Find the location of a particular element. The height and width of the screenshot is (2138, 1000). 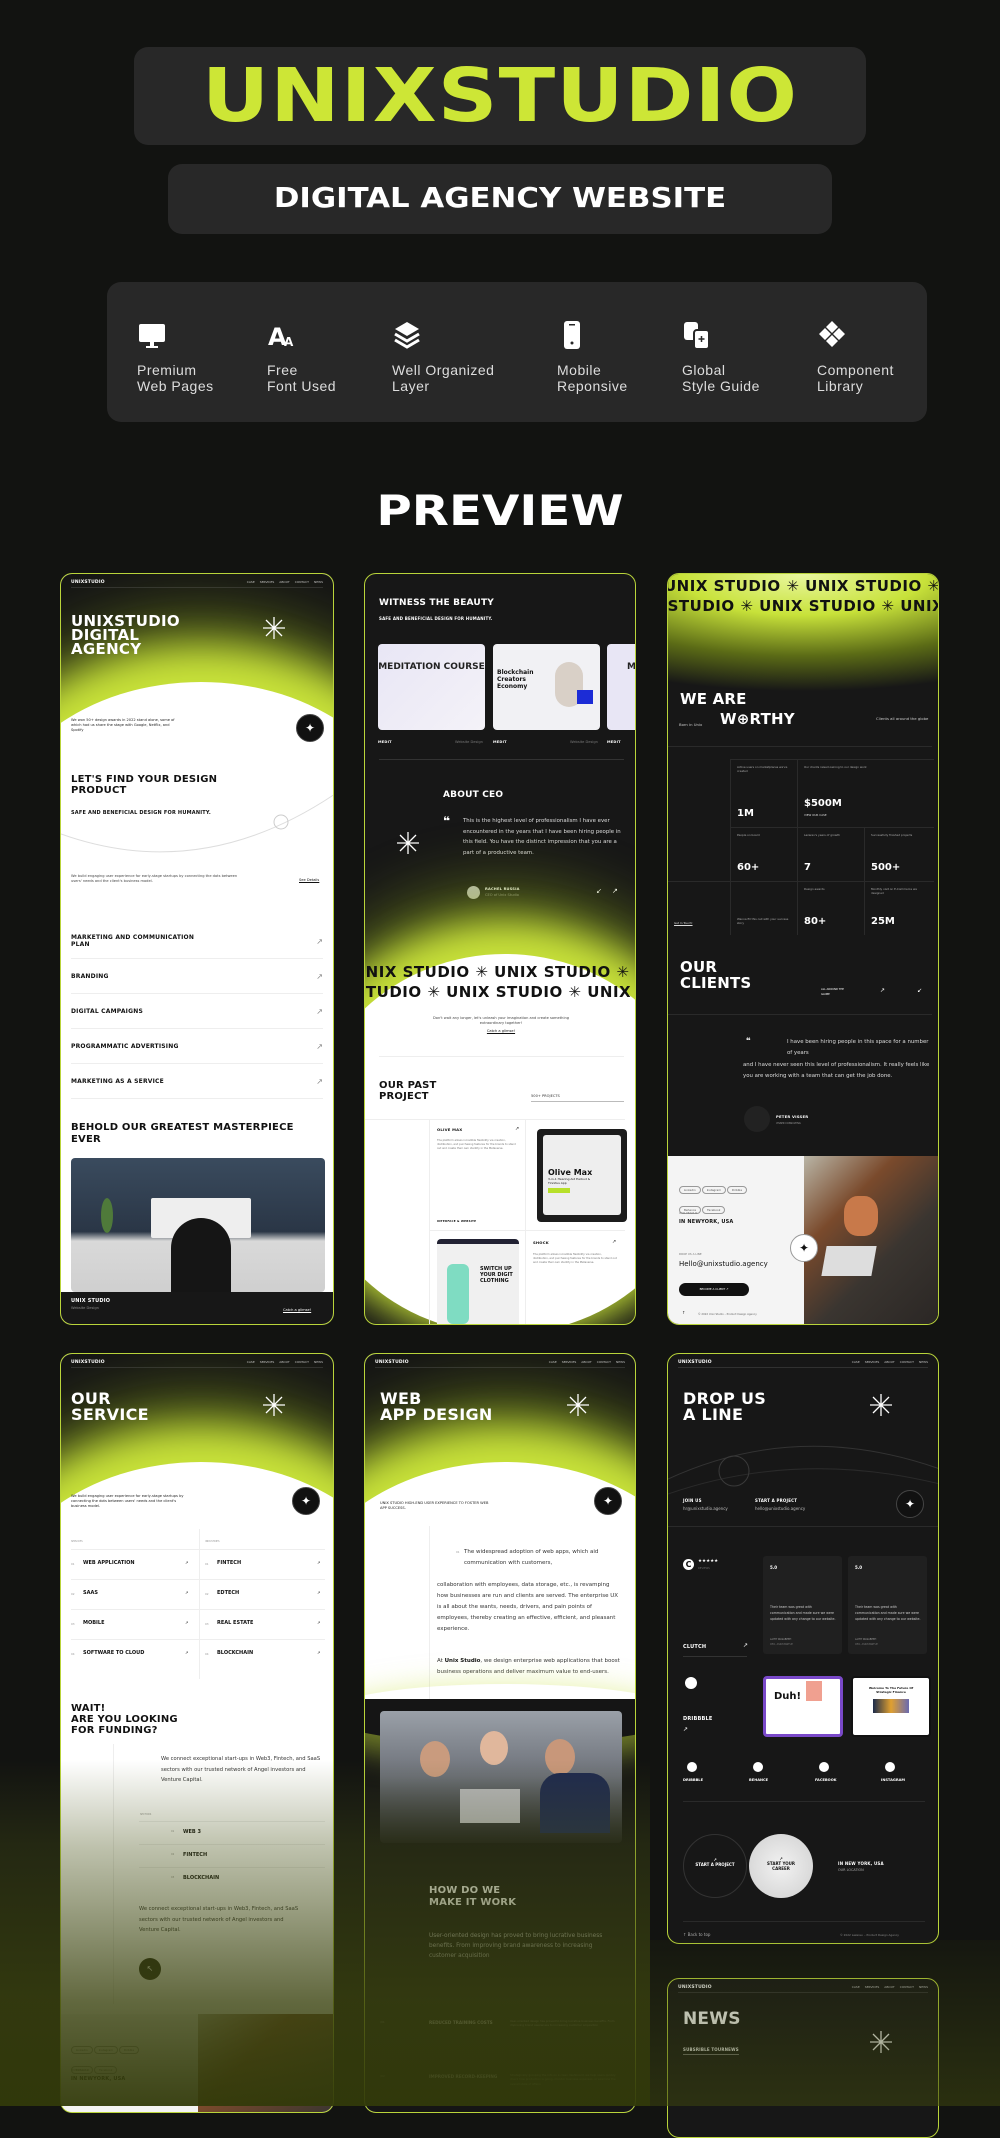

layers-icon is located at coordinates (407, 335).